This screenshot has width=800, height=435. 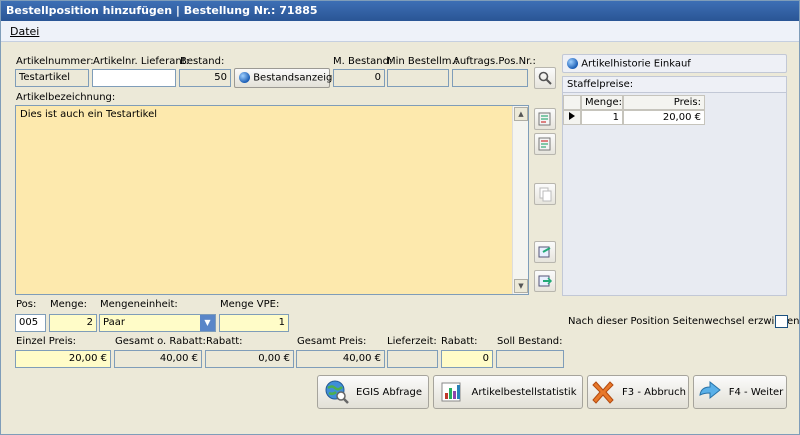 What do you see at coordinates (389, 392) in the screenshot?
I see `egis-abfrage-label: EGIS Abfrage` at bounding box center [389, 392].